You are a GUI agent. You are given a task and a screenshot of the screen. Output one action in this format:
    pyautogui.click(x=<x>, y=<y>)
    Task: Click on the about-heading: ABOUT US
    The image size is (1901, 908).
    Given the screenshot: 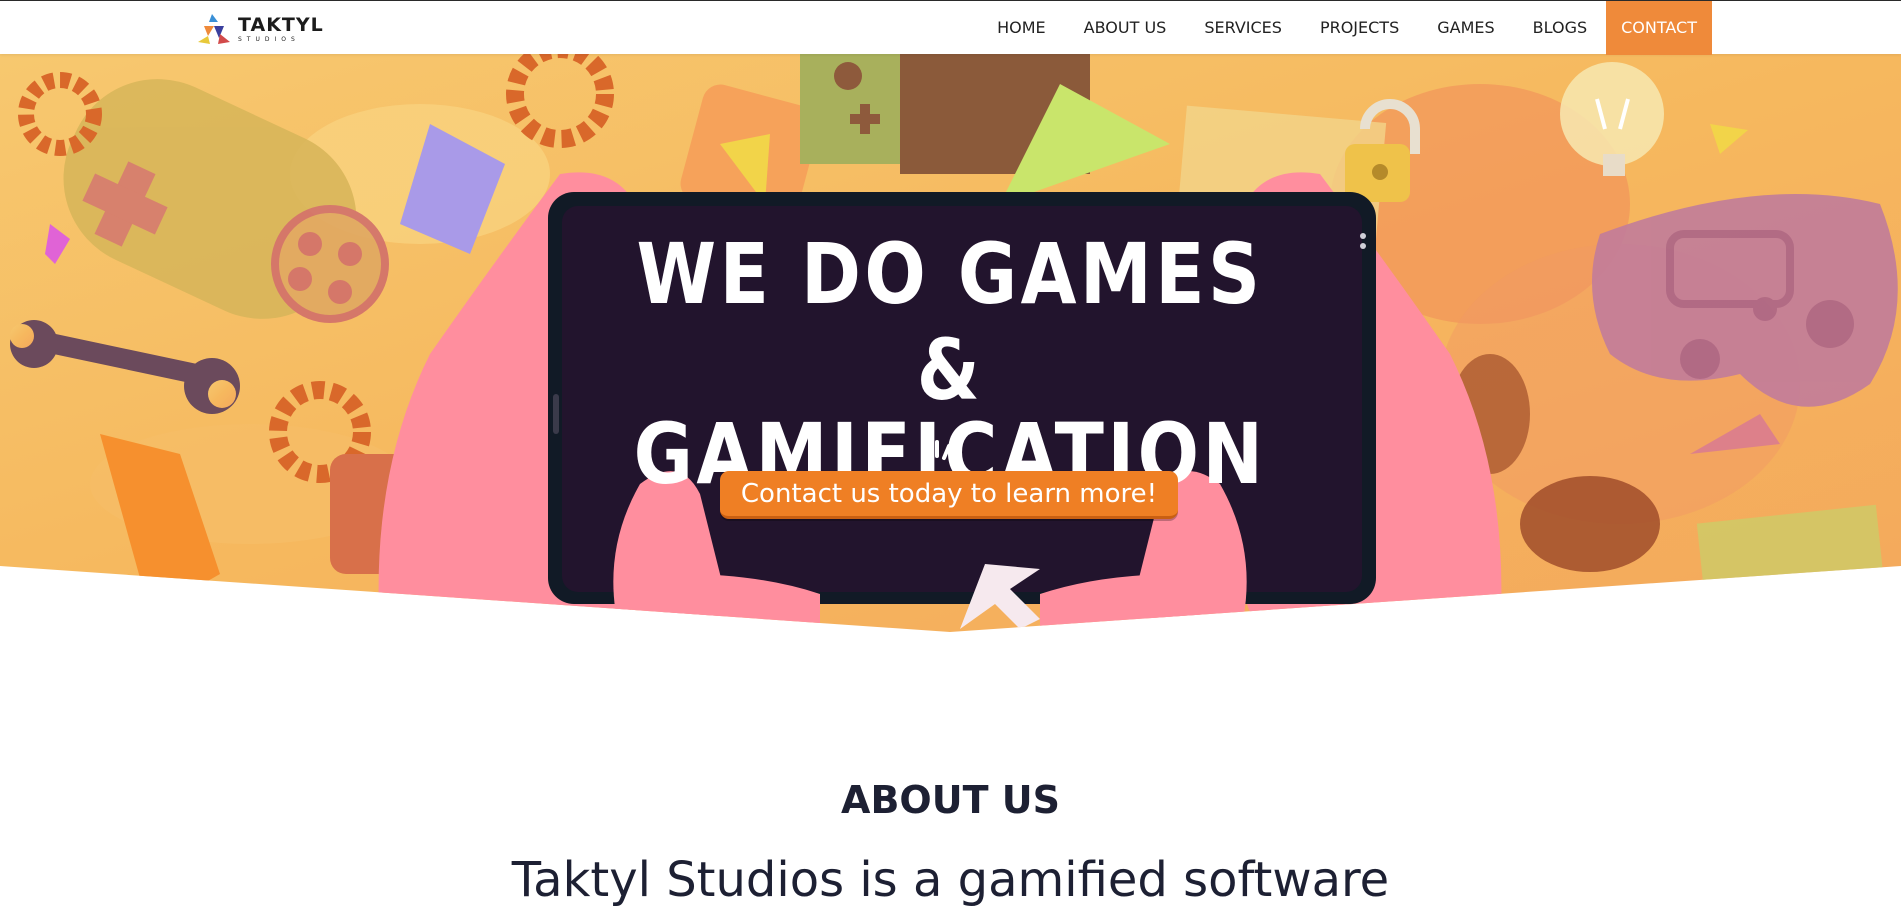 What is the action you would take?
    pyautogui.click(x=950, y=800)
    